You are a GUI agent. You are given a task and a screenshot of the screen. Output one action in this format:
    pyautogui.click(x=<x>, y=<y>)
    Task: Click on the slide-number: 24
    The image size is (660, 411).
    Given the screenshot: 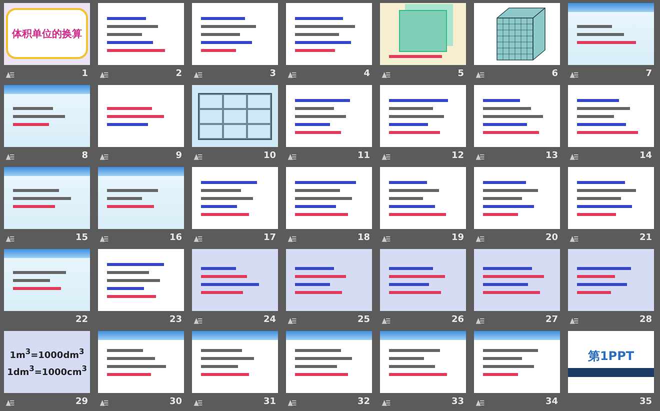 What is the action you would take?
    pyautogui.click(x=269, y=320)
    